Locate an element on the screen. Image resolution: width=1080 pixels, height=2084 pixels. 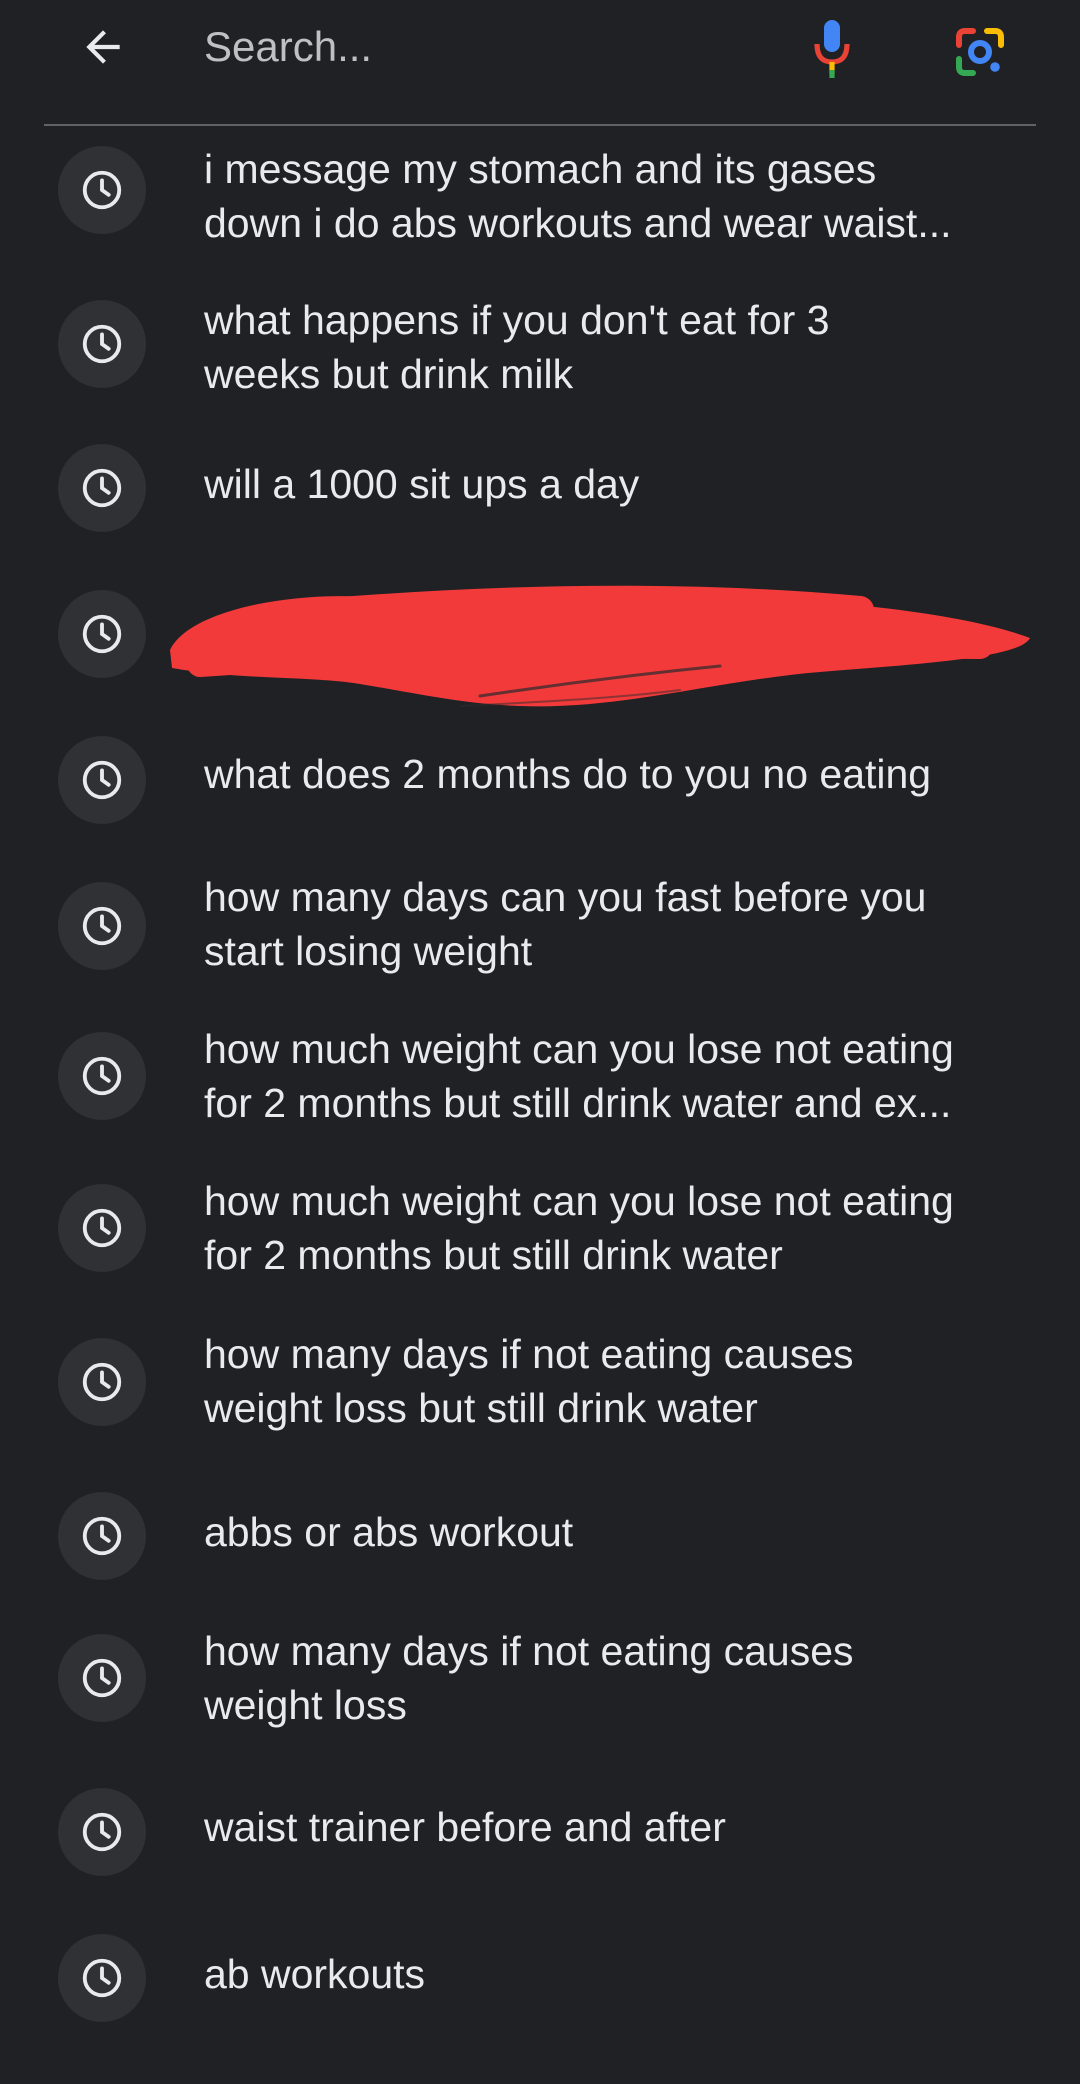
google-lens-button is located at coordinates (980, 52).